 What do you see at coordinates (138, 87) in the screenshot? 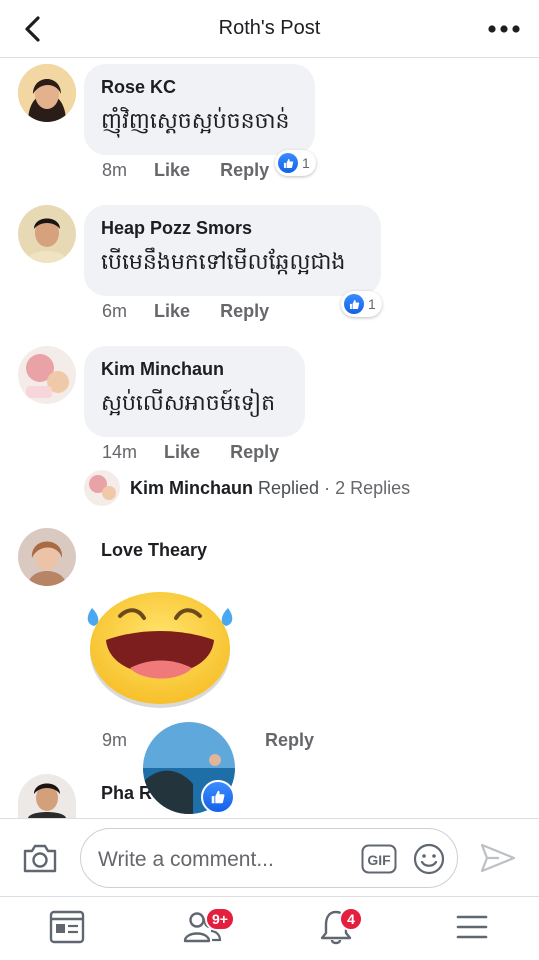
I see `comment-author: Rose KC` at bounding box center [138, 87].